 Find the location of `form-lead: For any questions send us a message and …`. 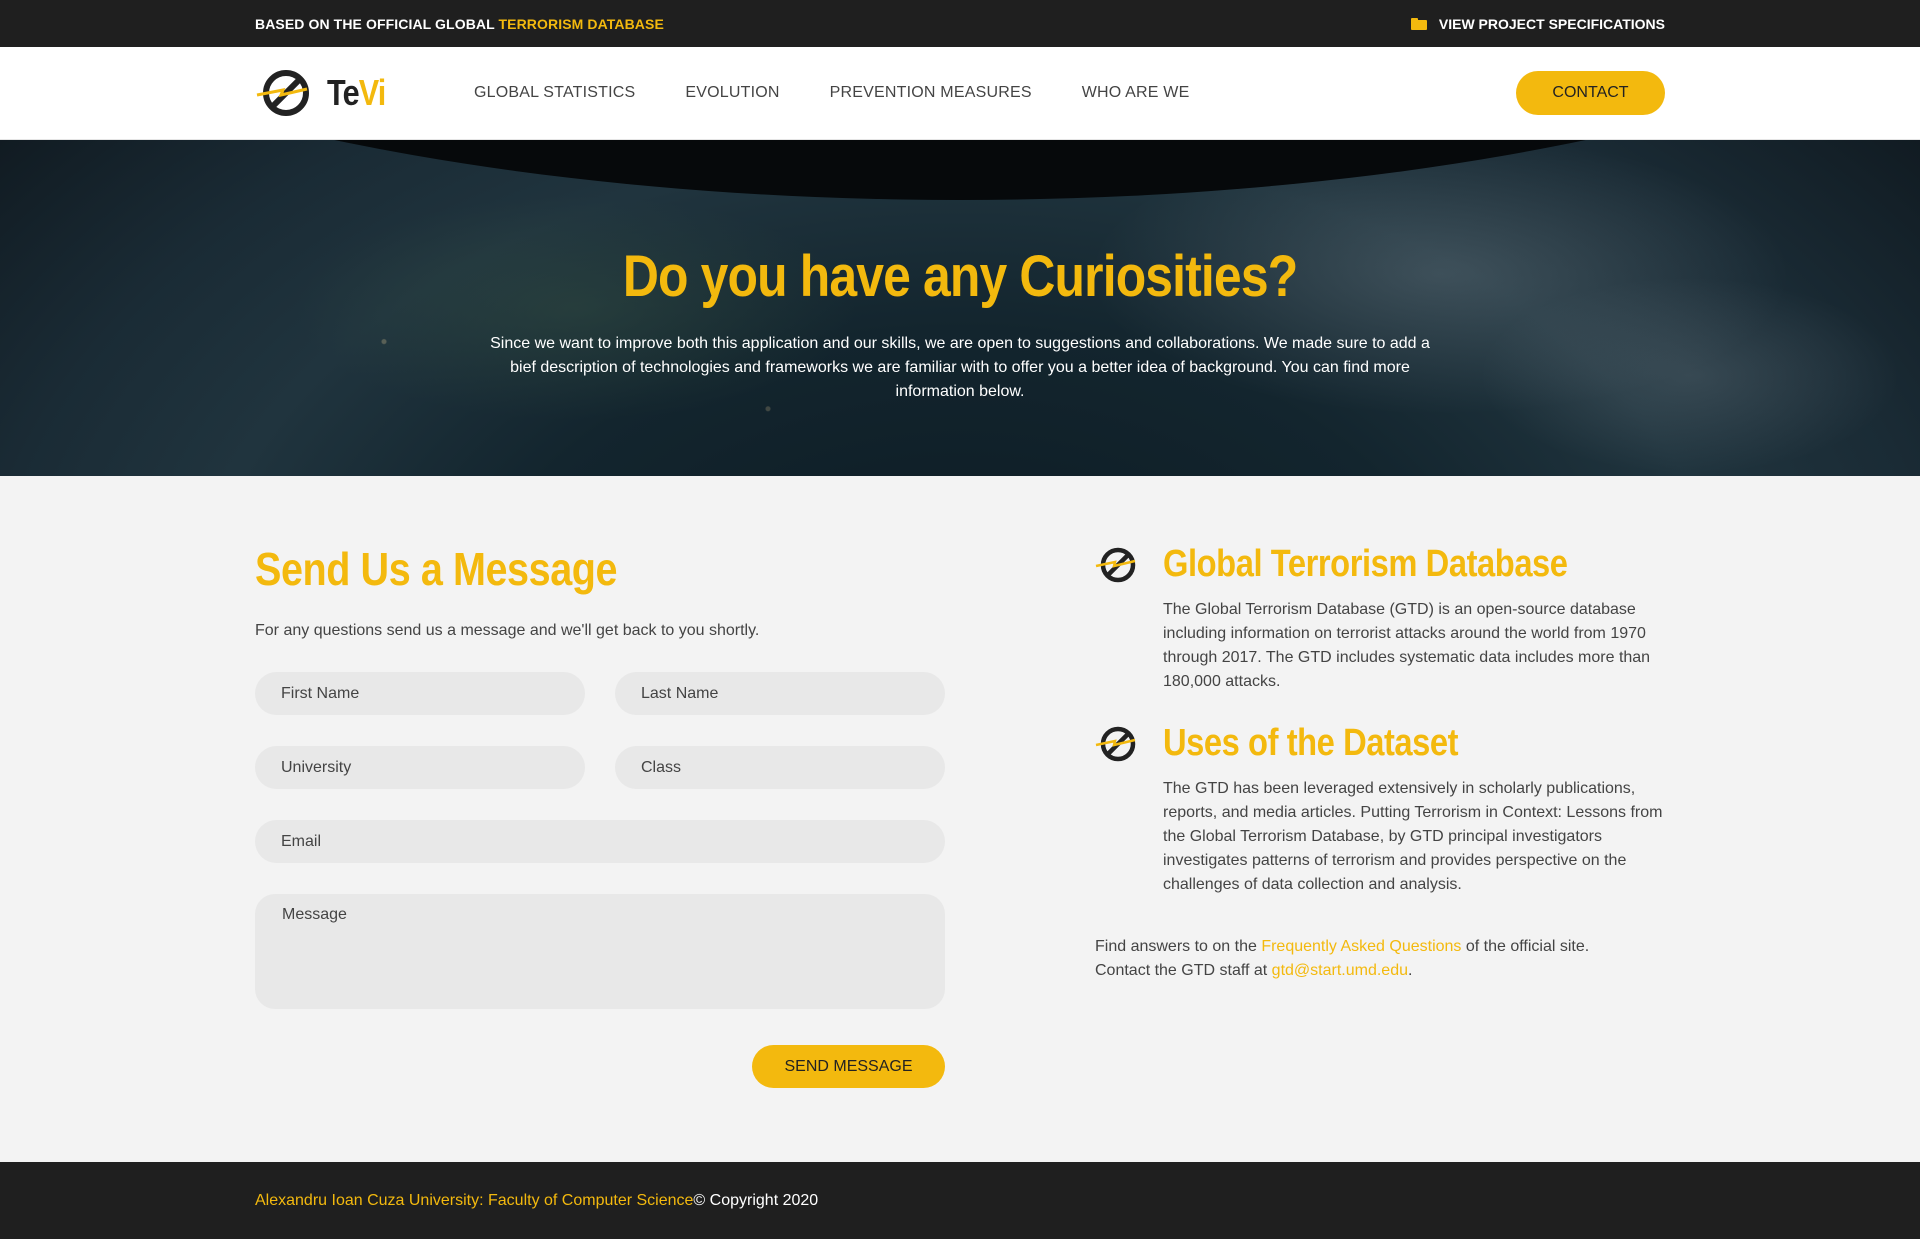

form-lead: For any questions send us a message and … is located at coordinates (507, 630).